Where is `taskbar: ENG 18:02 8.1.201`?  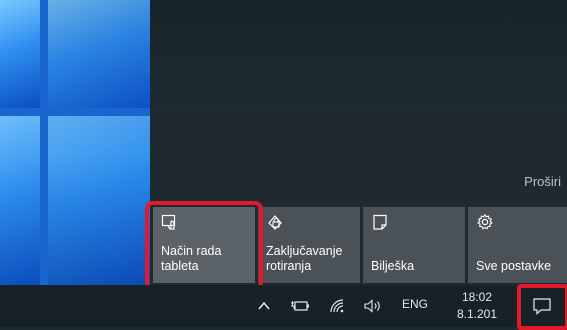
taskbar: ENG 18:02 8.1.201 is located at coordinates (283, 306).